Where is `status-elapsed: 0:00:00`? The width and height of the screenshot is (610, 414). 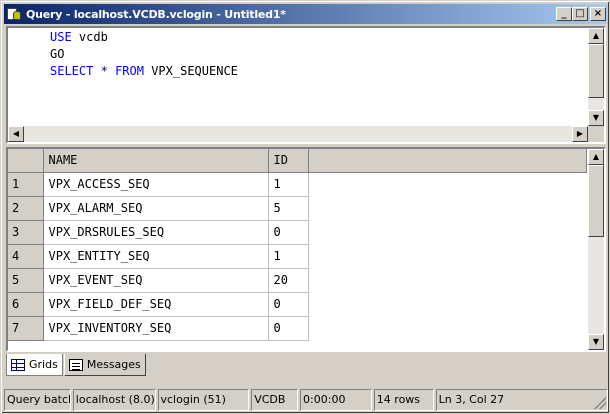 status-elapsed: 0:00:00 is located at coordinates (336, 400).